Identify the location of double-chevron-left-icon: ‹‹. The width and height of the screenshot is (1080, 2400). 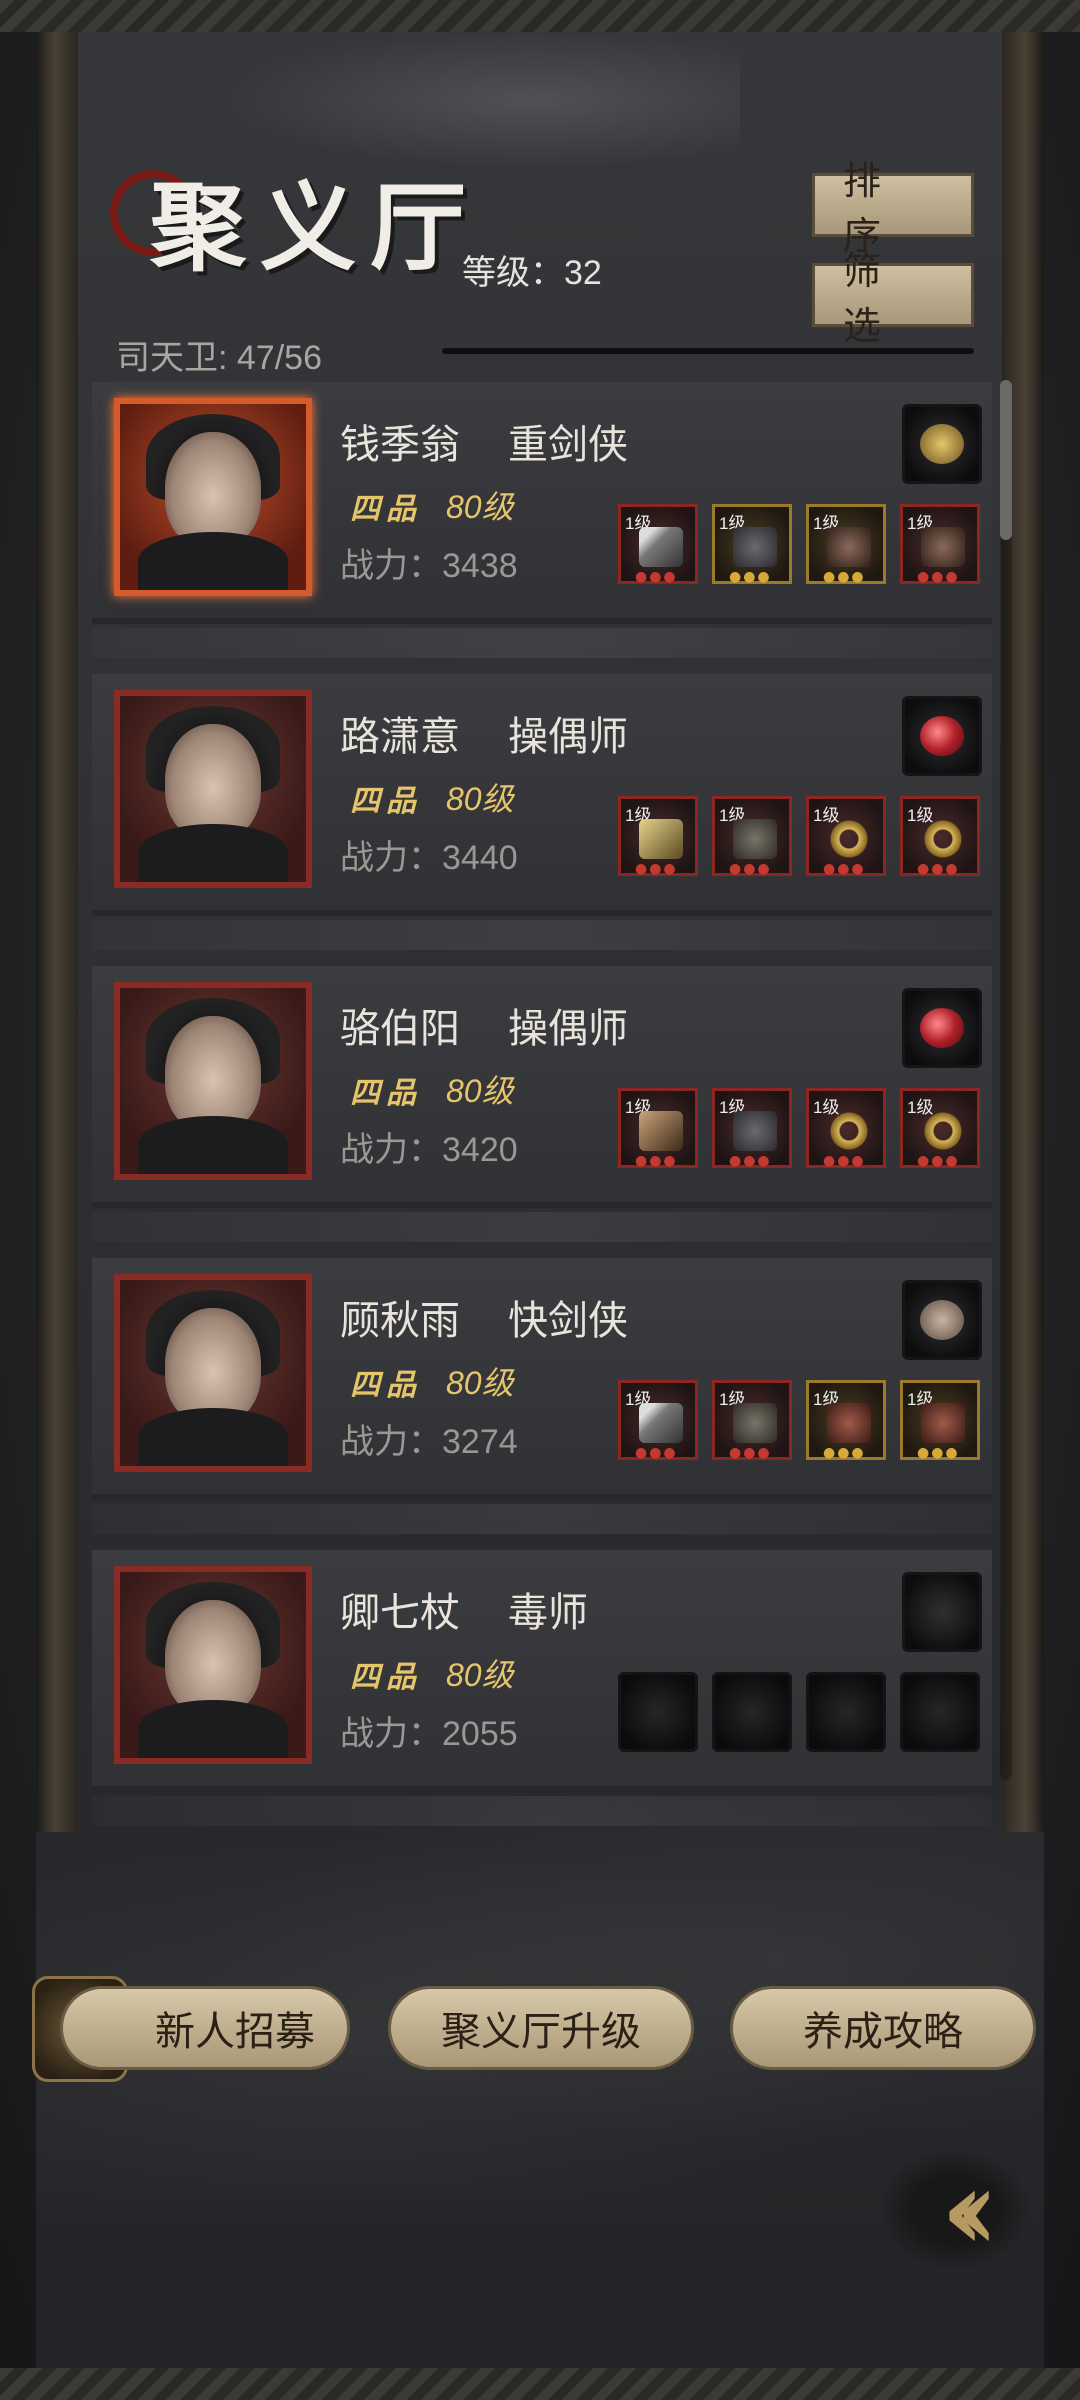
(970, 2209).